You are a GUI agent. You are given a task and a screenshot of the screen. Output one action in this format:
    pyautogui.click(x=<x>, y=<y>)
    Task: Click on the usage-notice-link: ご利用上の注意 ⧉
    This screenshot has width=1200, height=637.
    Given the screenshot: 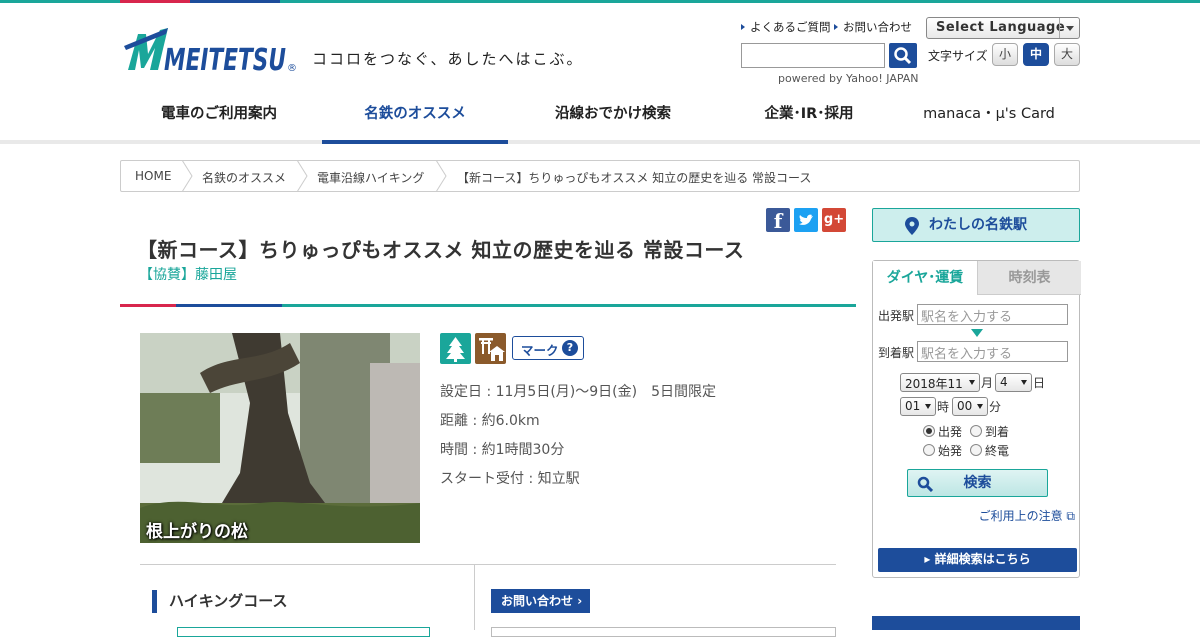 What is the action you would take?
    pyautogui.click(x=1027, y=515)
    